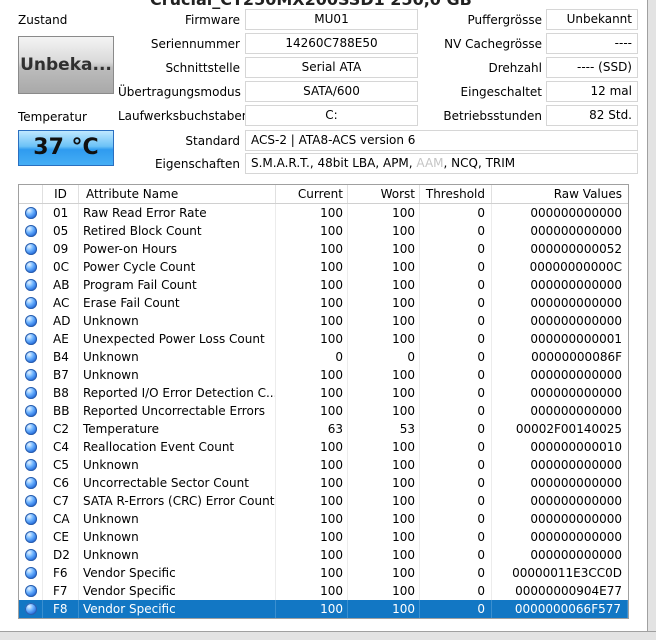 The image size is (656, 640). I want to click on table-row: 09 Power-on Hours 100 100 0 000000000052, so click(323, 249).